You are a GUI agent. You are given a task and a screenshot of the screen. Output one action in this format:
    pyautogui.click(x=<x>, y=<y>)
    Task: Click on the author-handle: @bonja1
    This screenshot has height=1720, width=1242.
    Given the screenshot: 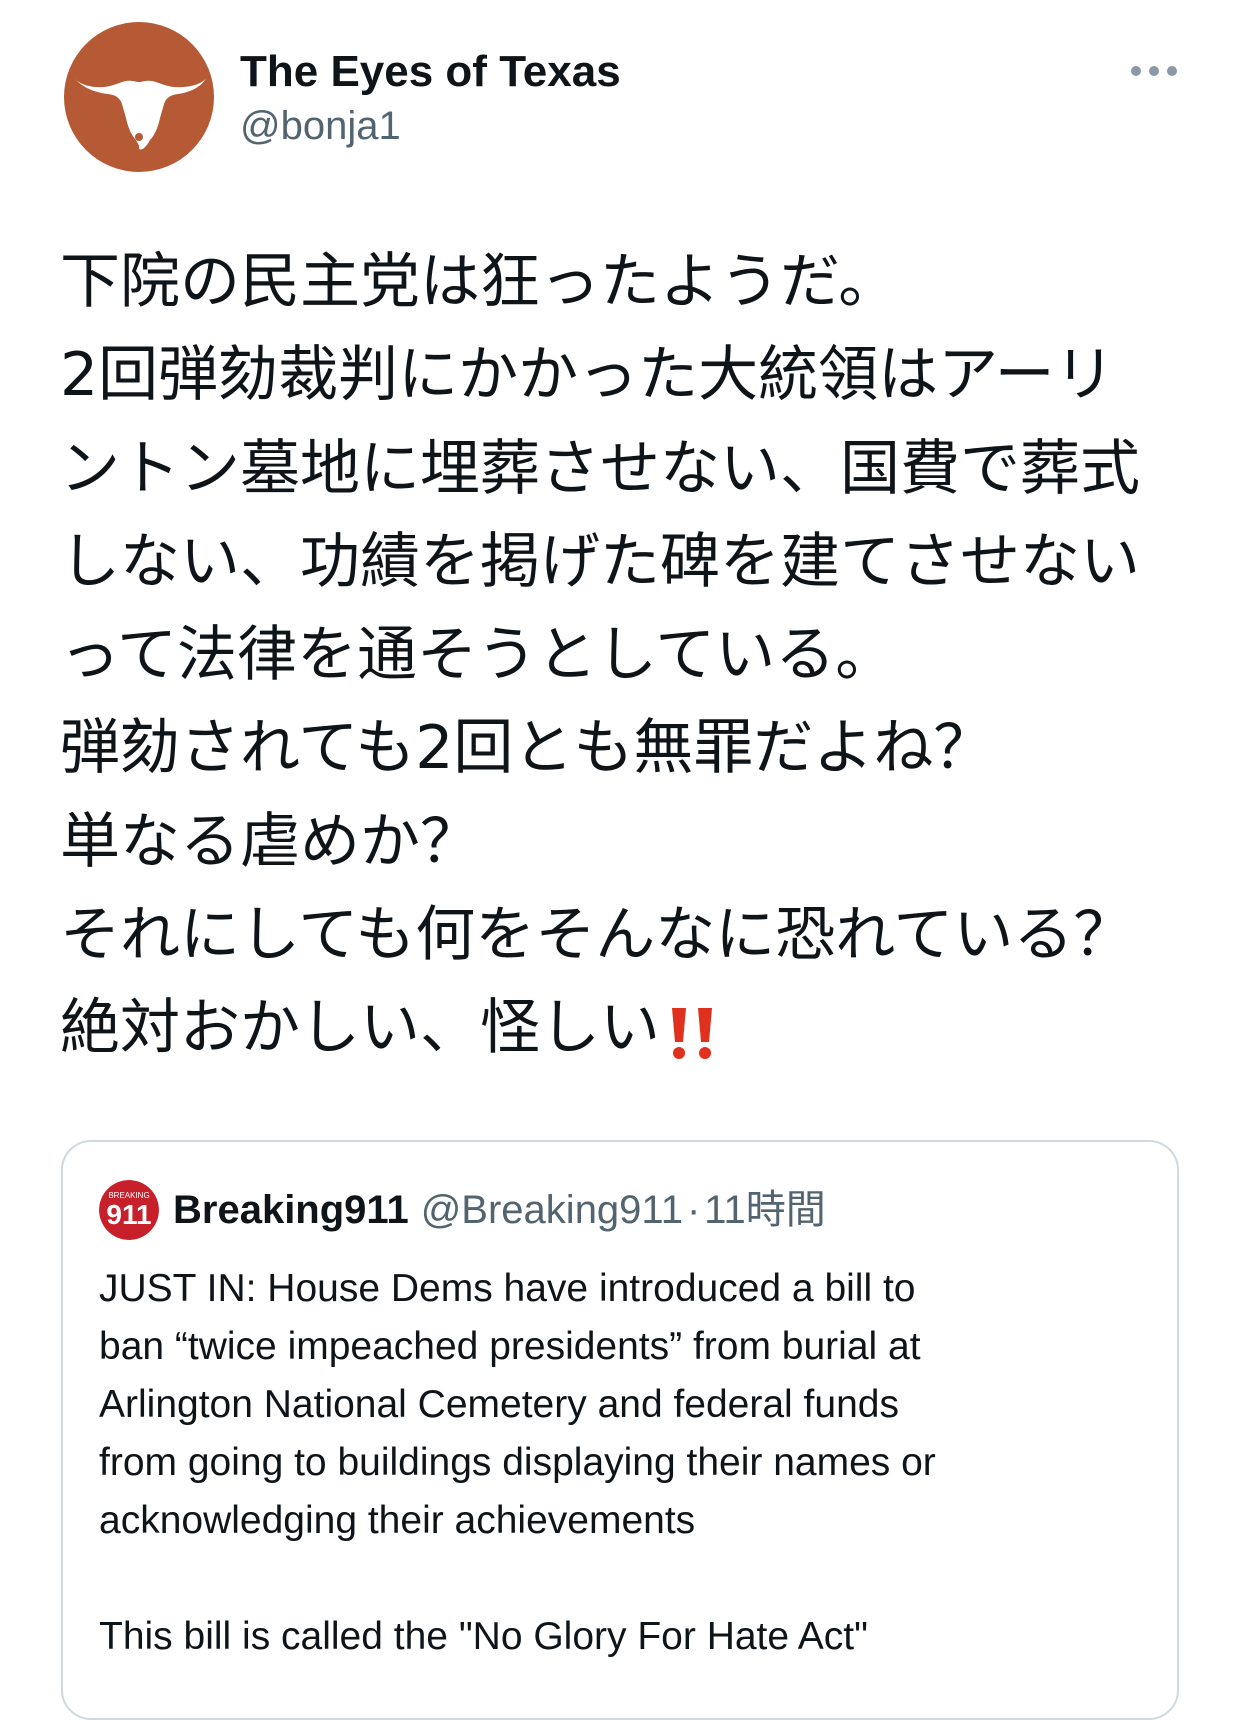 What is the action you would take?
    pyautogui.click(x=320, y=126)
    